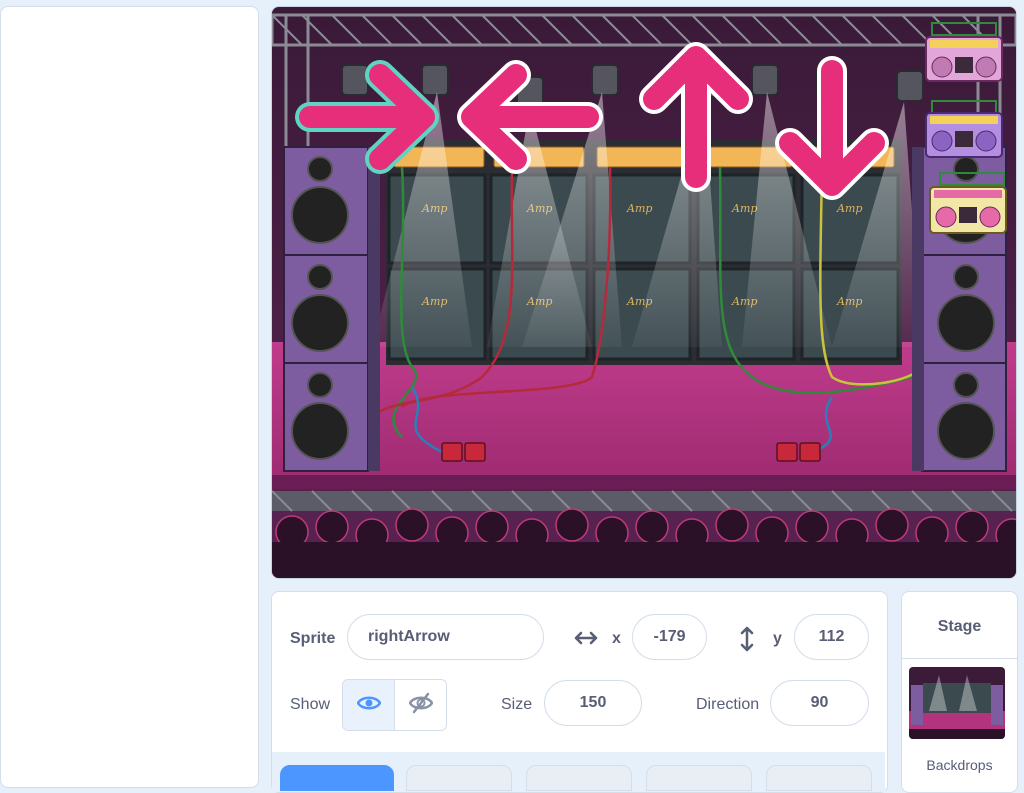 This screenshot has width=1024, height=793. Describe the element at coordinates (747, 641) in the screenshot. I see `vertical-arrows-icon` at that location.